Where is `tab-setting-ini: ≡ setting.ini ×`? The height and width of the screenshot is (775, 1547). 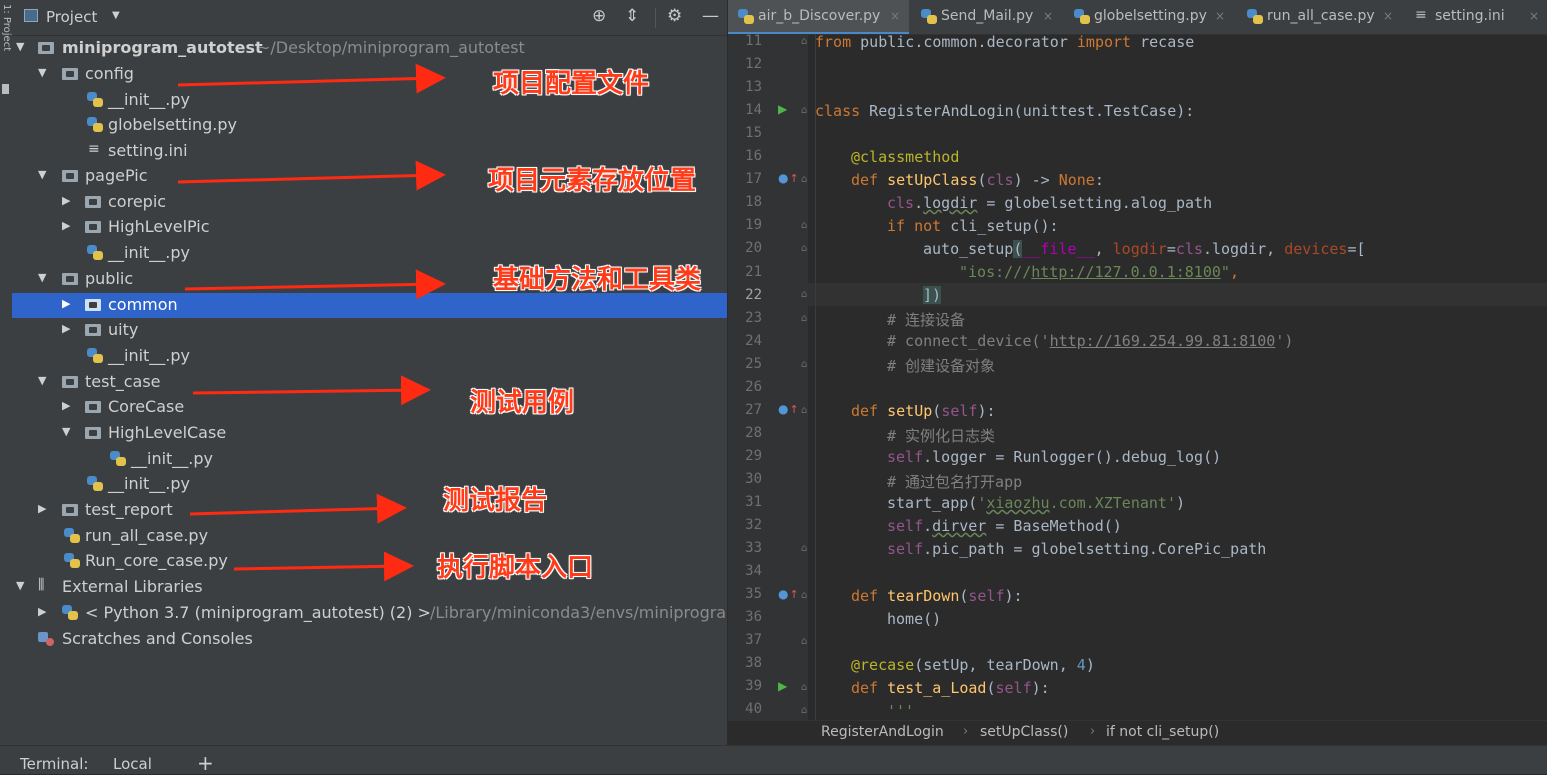
tab-setting-ini: ≡ setting.ini × is located at coordinates (1476, 17).